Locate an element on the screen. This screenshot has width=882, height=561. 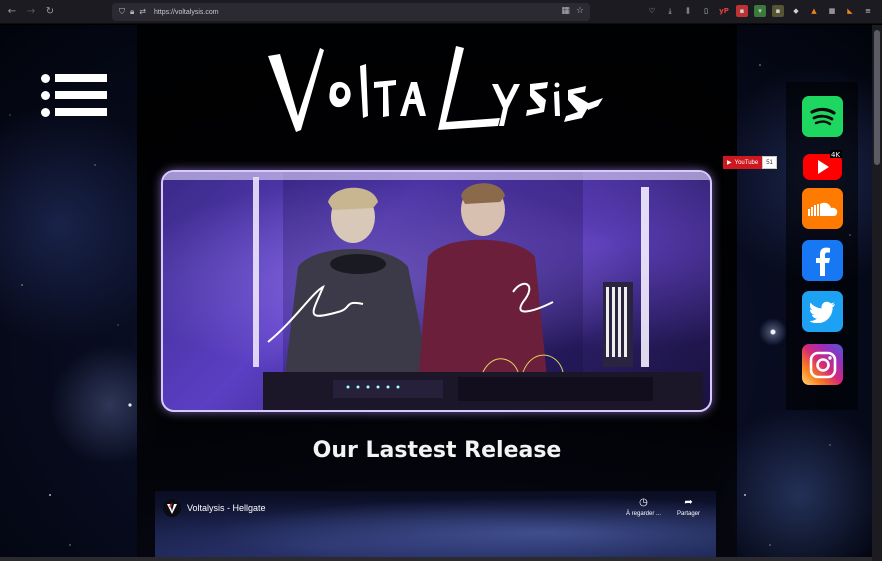
share-arrow-icon: ➦ is located at coordinates (688, 502).